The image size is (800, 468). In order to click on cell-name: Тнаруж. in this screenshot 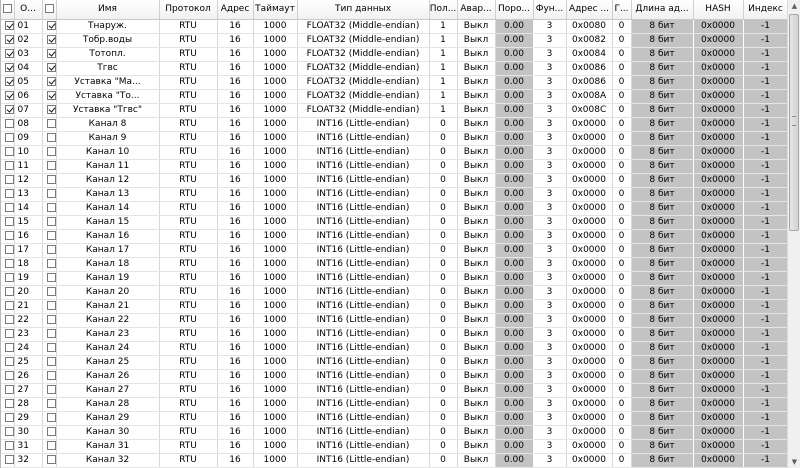, I will do `click(108, 26)`.